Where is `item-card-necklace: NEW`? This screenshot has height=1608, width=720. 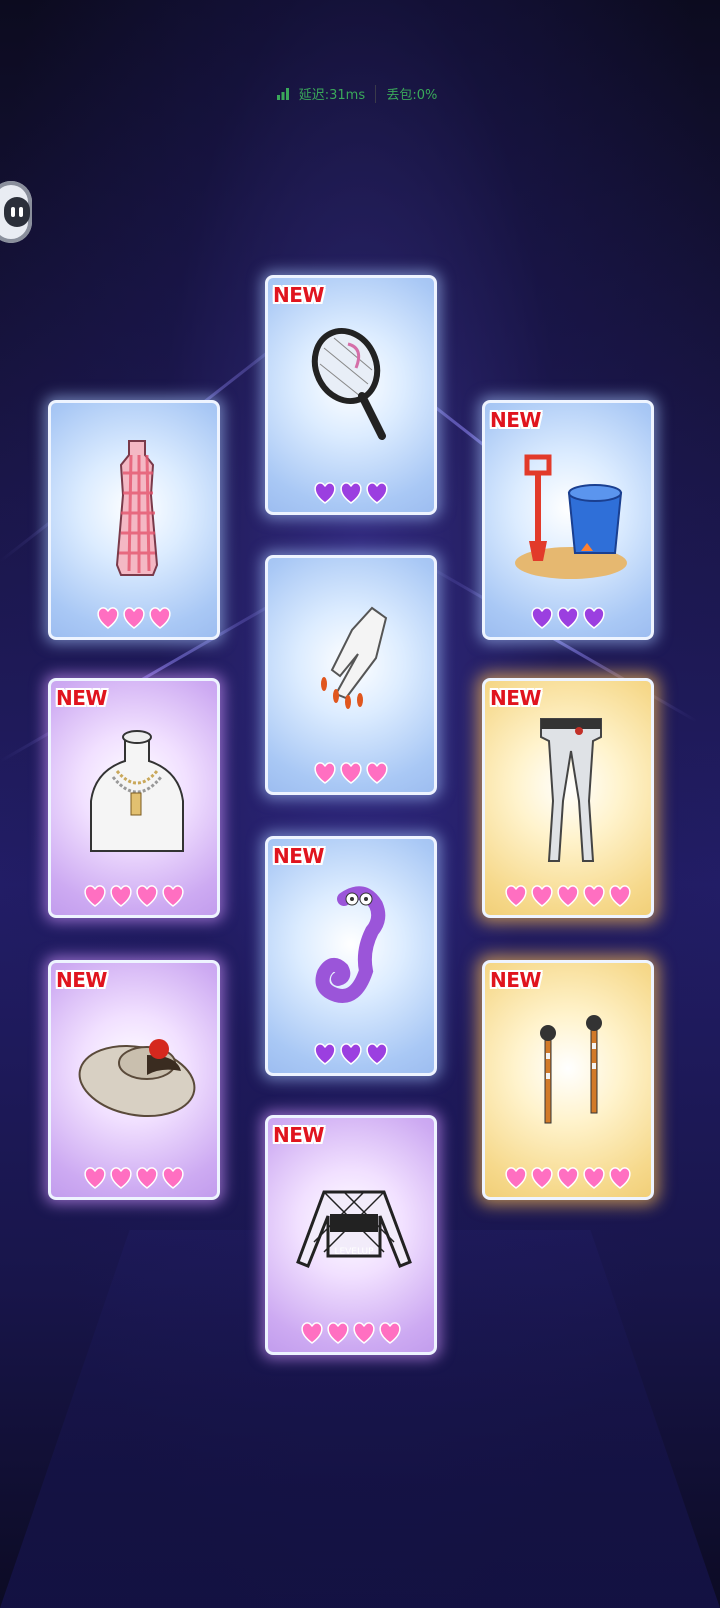 item-card-necklace: NEW is located at coordinates (134, 798).